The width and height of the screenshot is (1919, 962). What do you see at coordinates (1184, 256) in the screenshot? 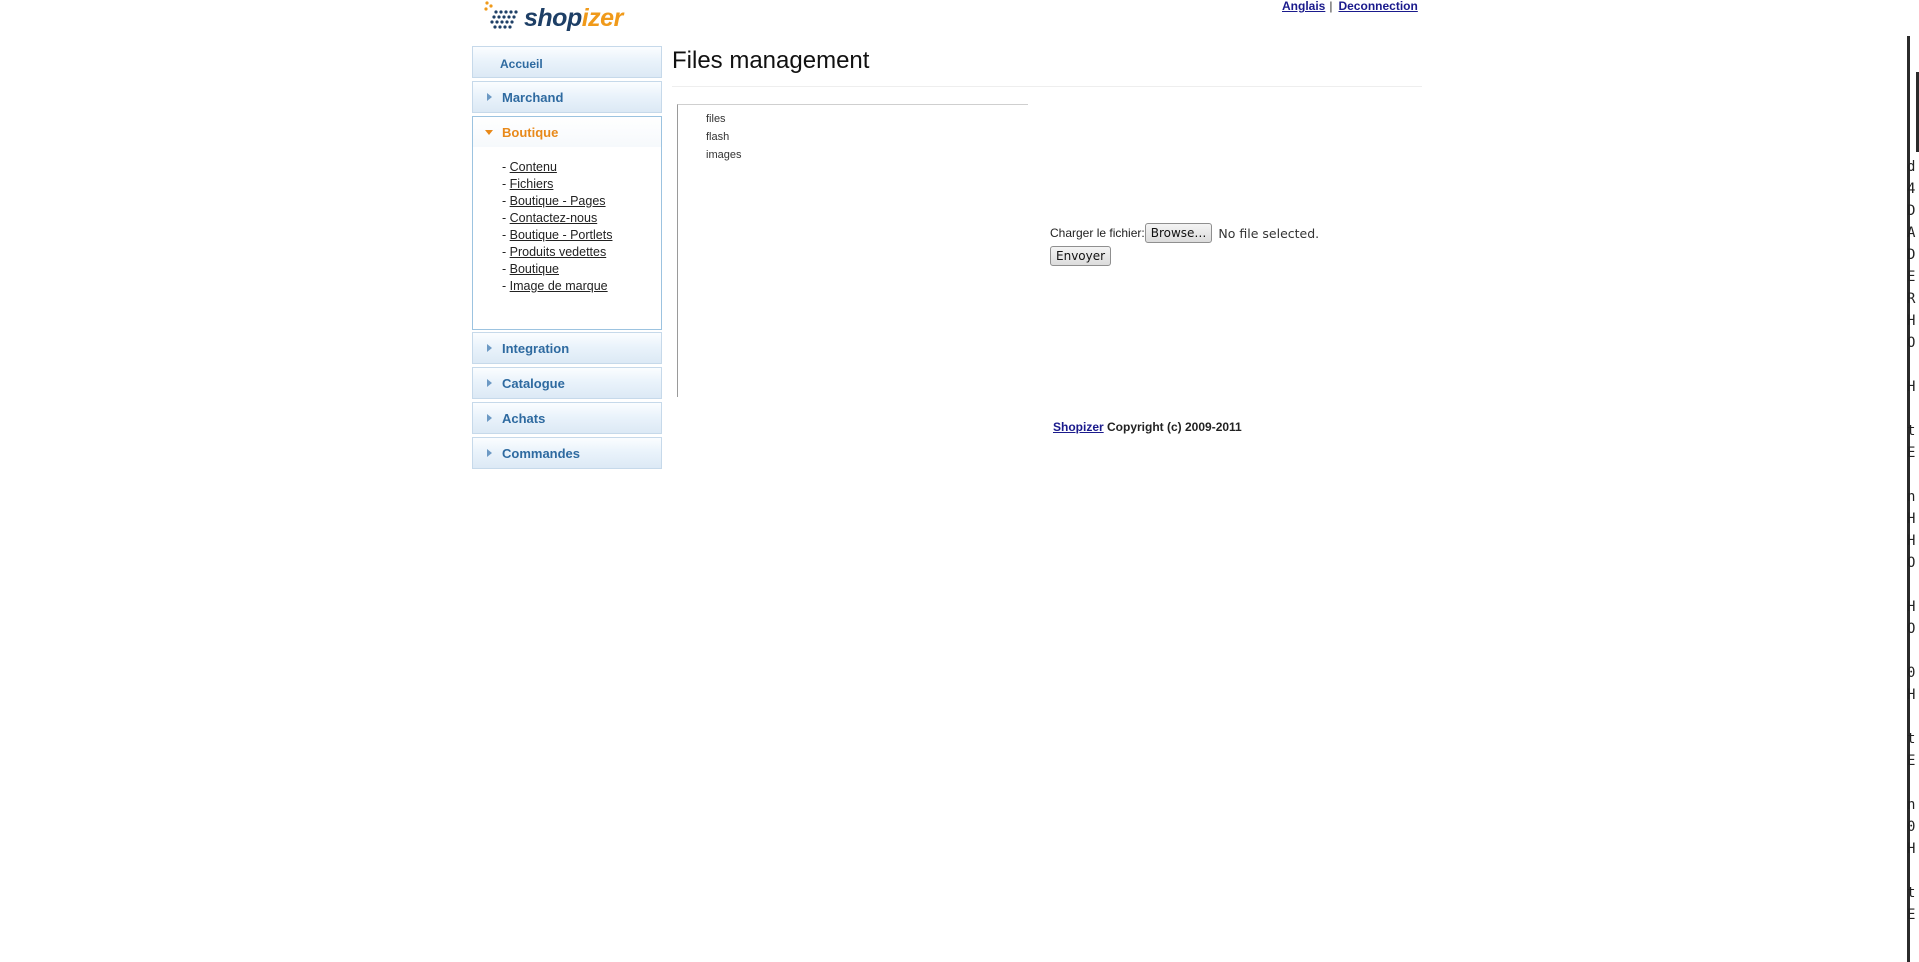
I see `submit-row: Envoyer` at bounding box center [1184, 256].